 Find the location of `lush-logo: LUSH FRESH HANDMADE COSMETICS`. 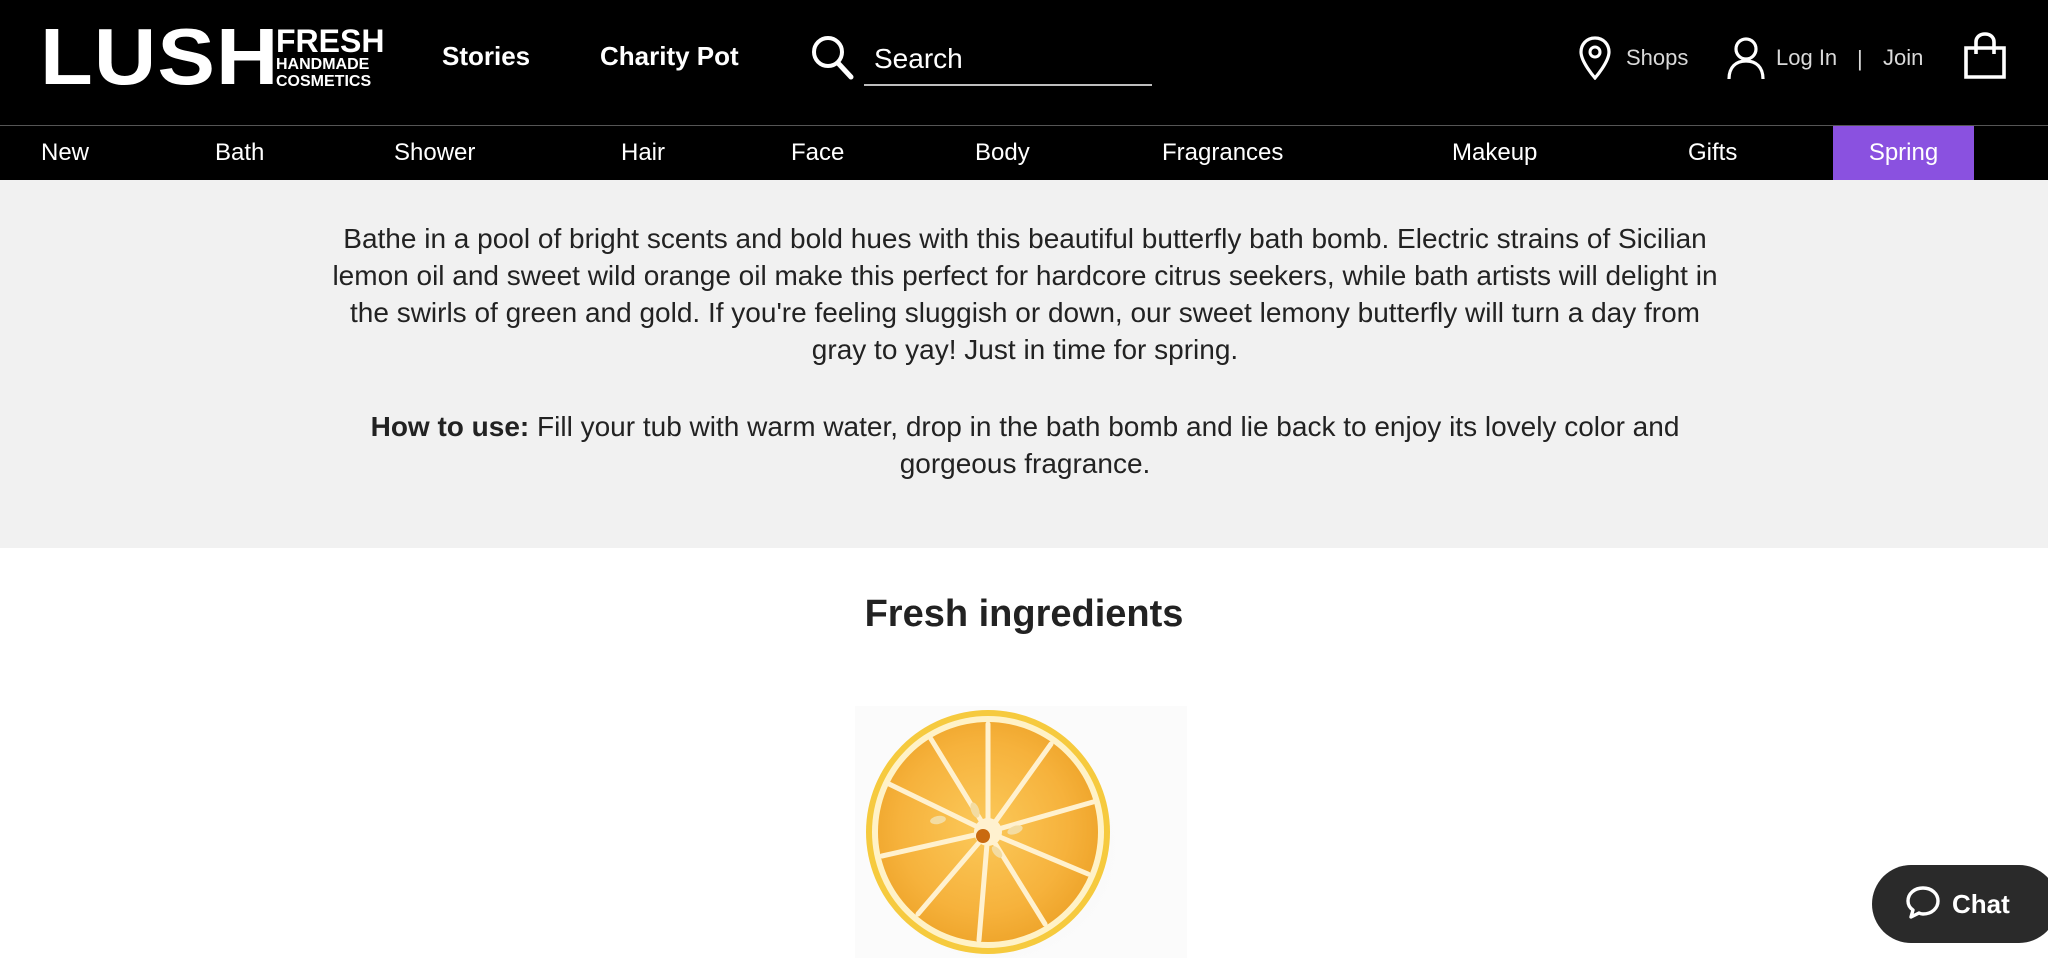

lush-logo: LUSH FRESH HANDMADE COSMETICS is located at coordinates (212, 57).